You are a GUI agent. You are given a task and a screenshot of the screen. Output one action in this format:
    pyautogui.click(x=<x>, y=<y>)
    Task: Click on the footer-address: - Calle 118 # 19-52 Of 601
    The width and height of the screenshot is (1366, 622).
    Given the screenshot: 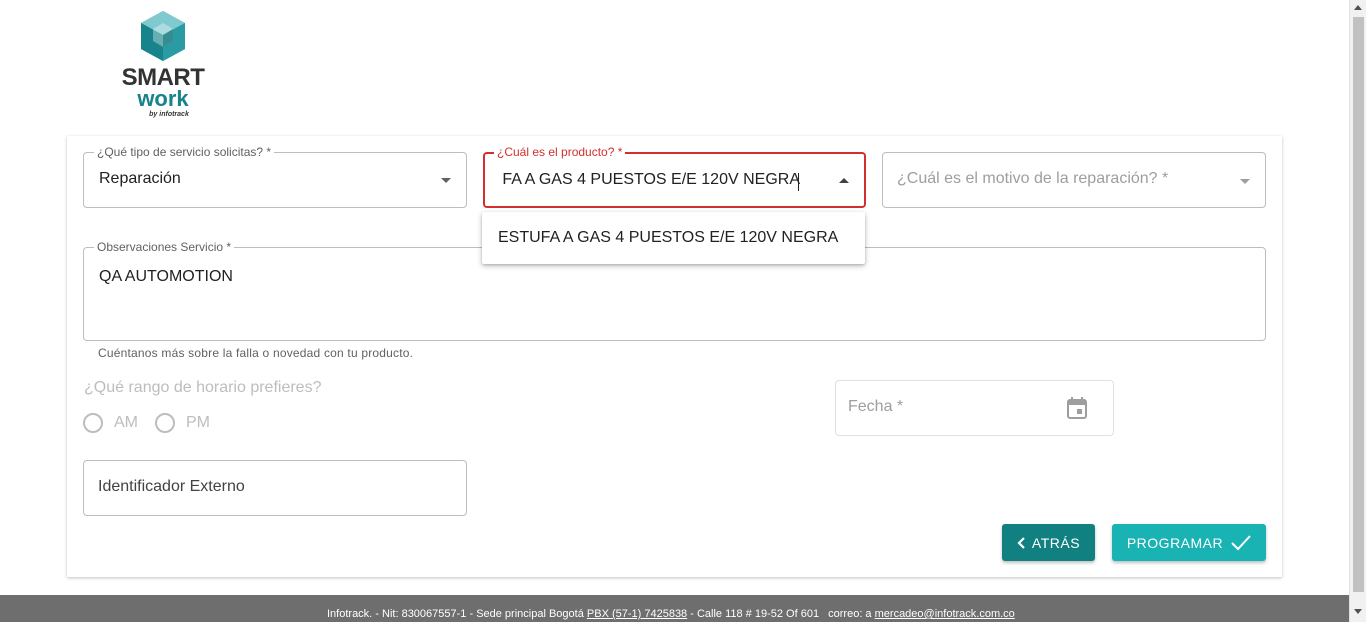 What is the action you would take?
    pyautogui.click(x=755, y=614)
    